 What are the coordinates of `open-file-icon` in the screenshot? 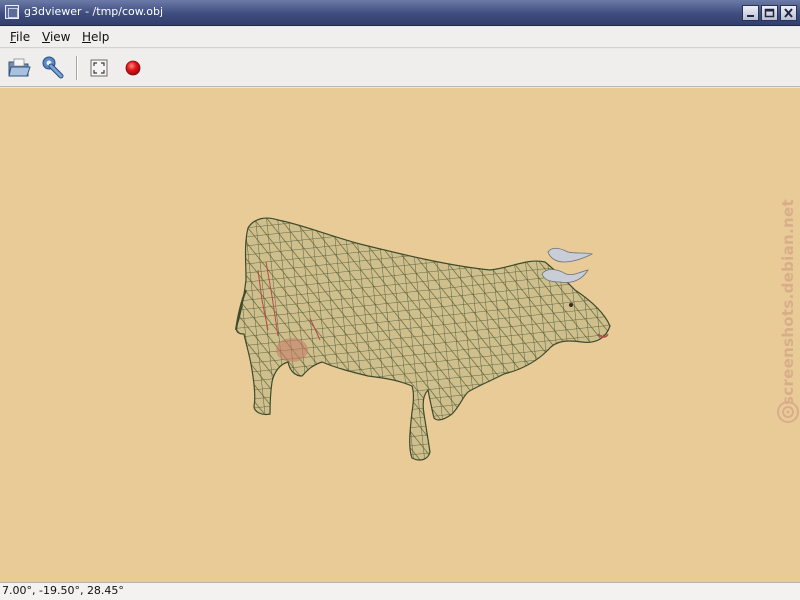 It's located at (19, 67).